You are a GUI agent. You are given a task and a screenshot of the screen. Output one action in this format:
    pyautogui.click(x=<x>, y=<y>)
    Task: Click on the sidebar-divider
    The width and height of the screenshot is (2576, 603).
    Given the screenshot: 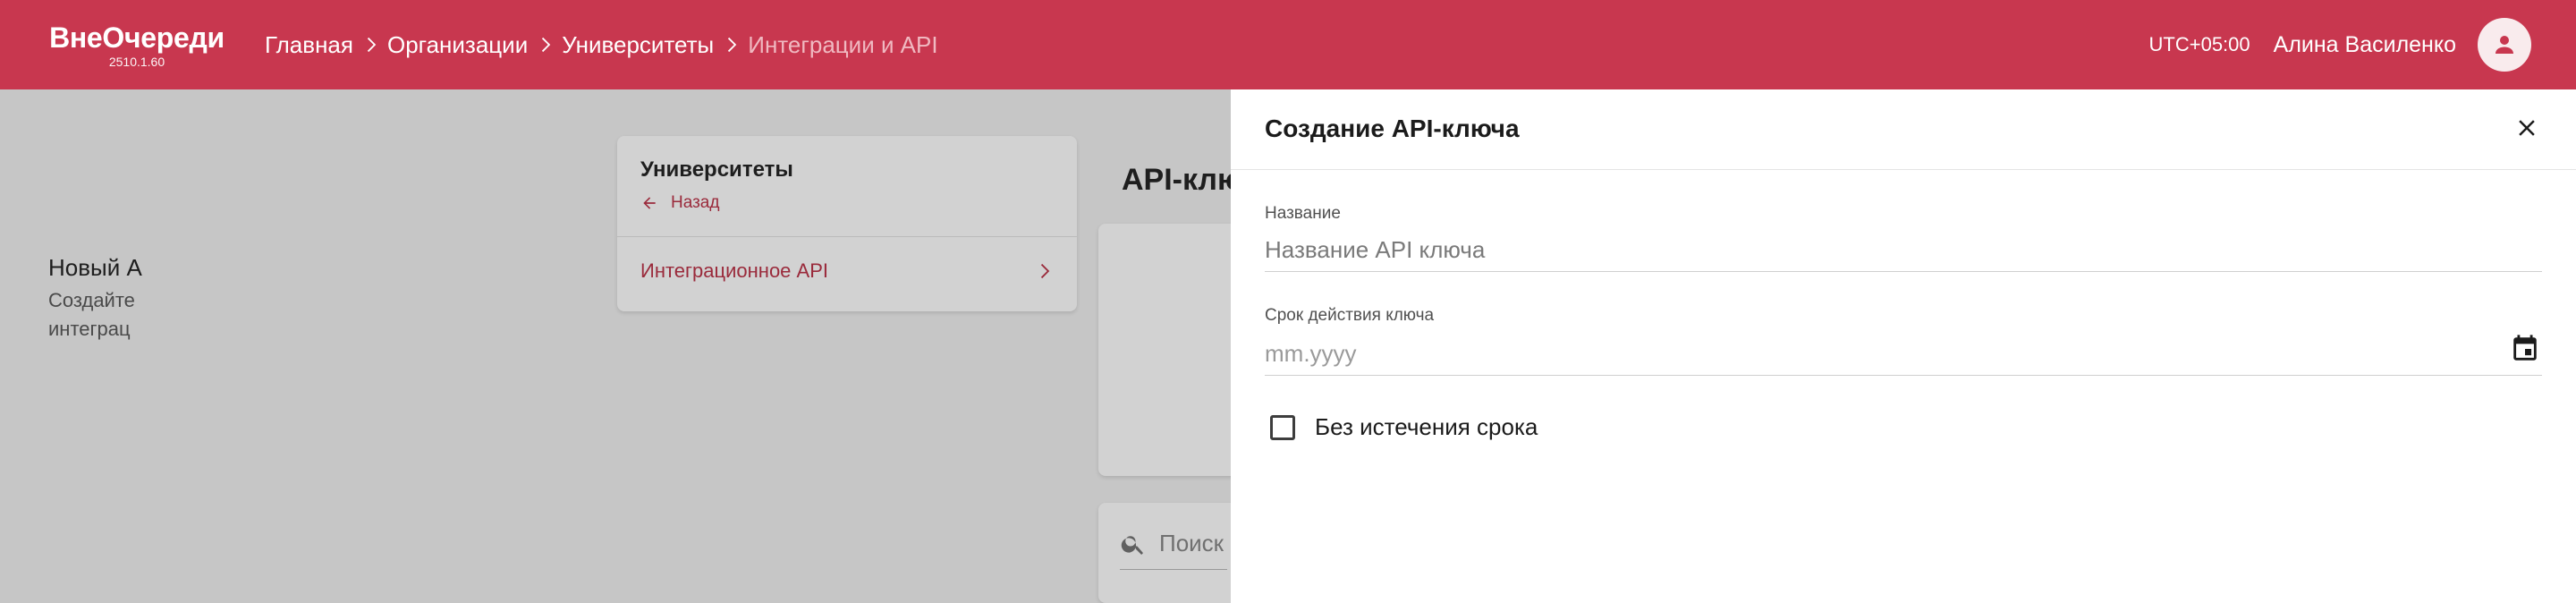 What is the action you would take?
    pyautogui.click(x=847, y=236)
    